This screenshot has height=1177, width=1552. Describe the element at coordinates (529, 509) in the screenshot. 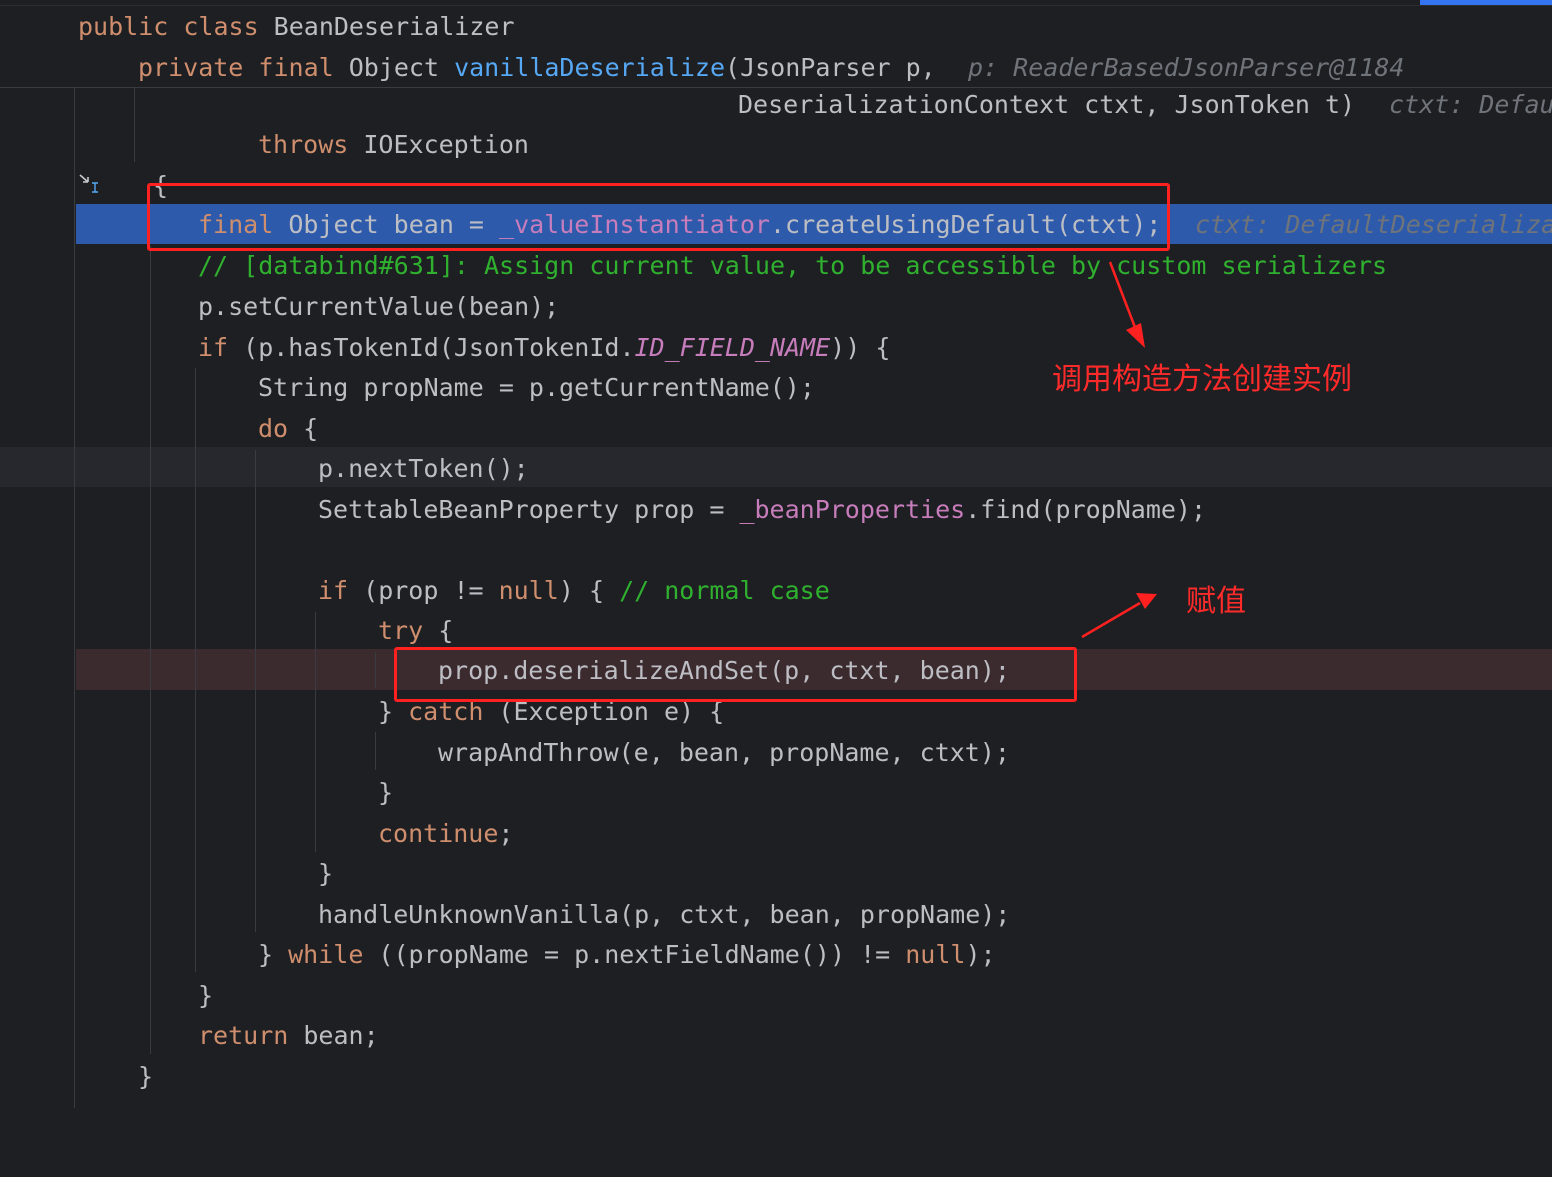

I see `code-text: SettableBeanProperty prop =` at that location.